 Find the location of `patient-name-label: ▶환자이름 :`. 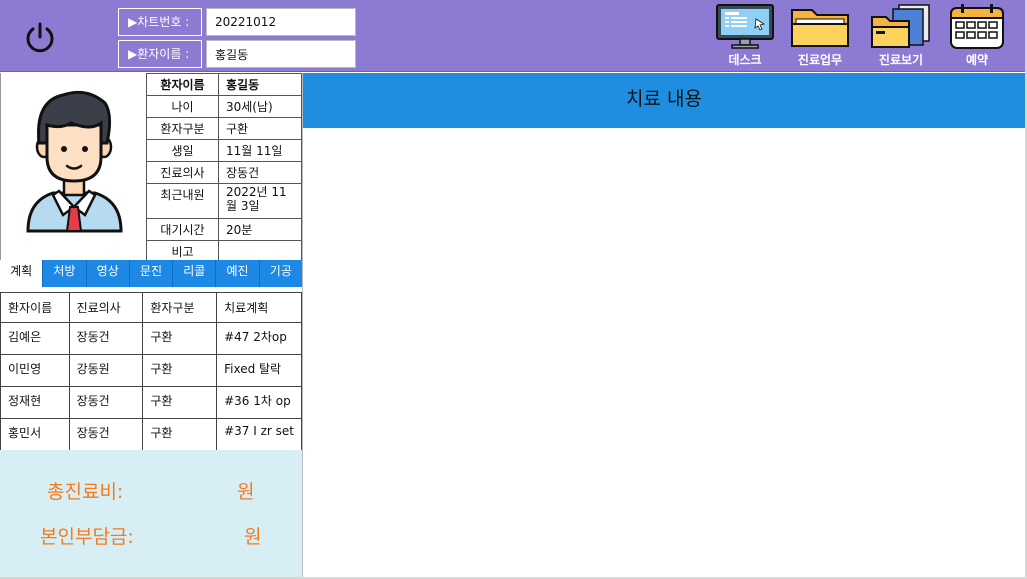

patient-name-label: ▶환자이름 : is located at coordinates (160, 54).